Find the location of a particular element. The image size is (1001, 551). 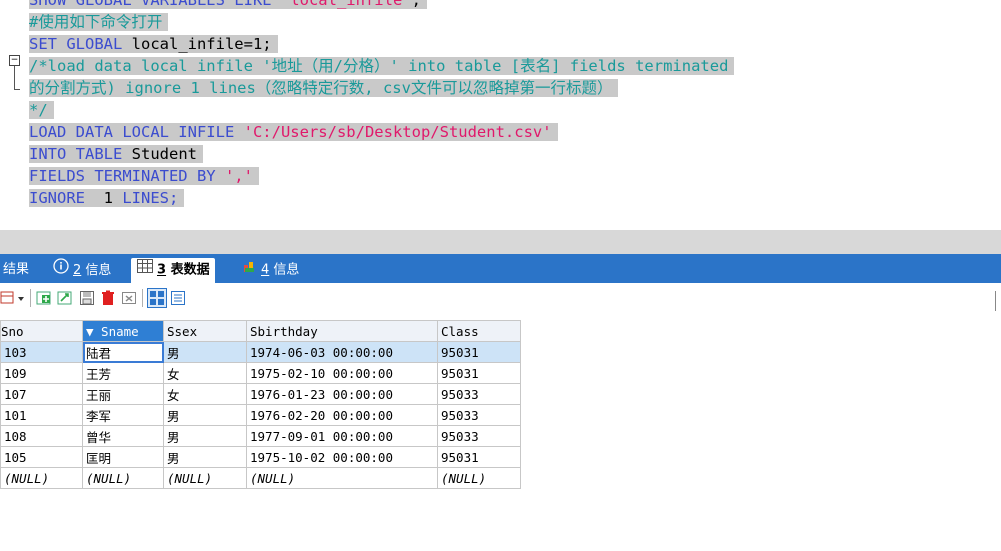

code-line: */ is located at coordinates (41, 110).